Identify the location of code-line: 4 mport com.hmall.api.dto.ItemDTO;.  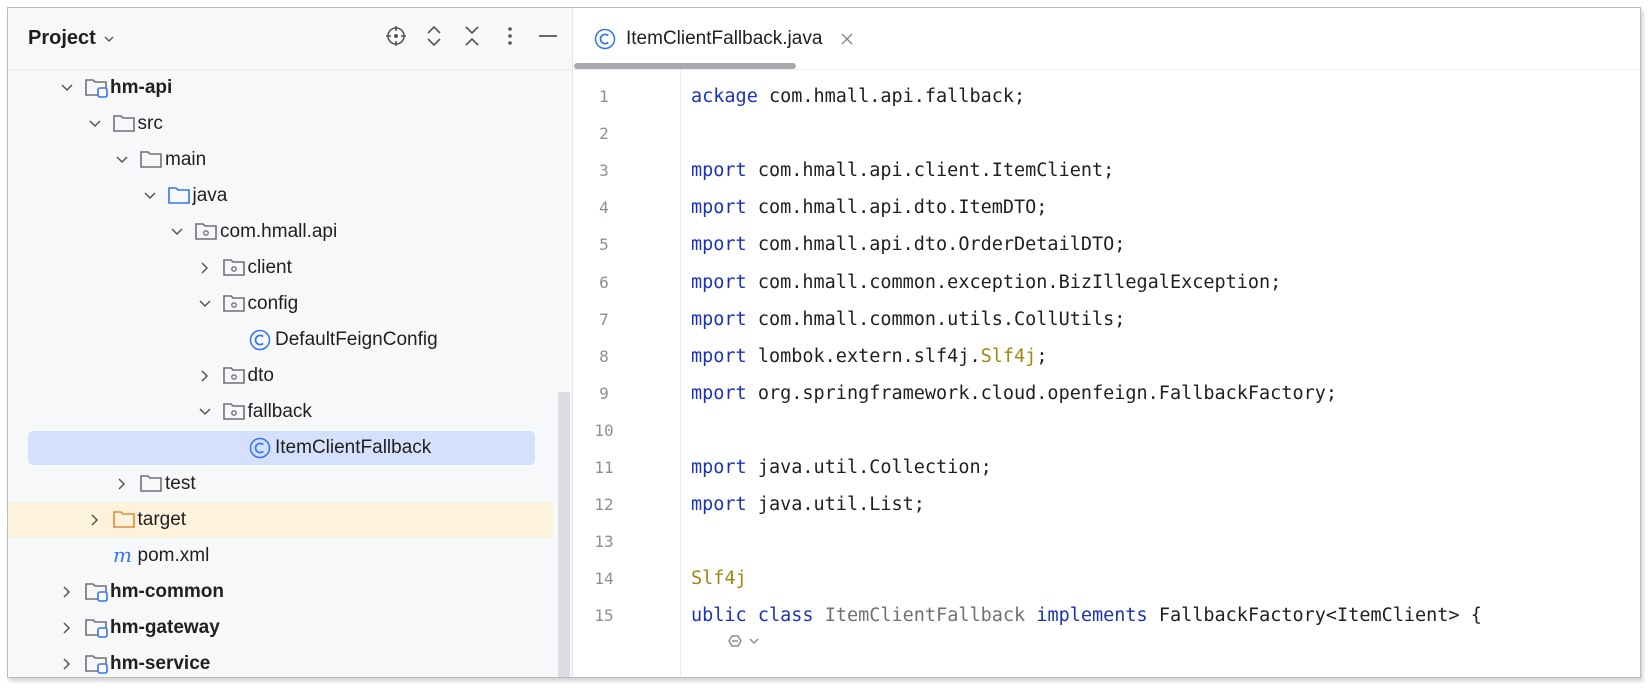
(1107, 207).